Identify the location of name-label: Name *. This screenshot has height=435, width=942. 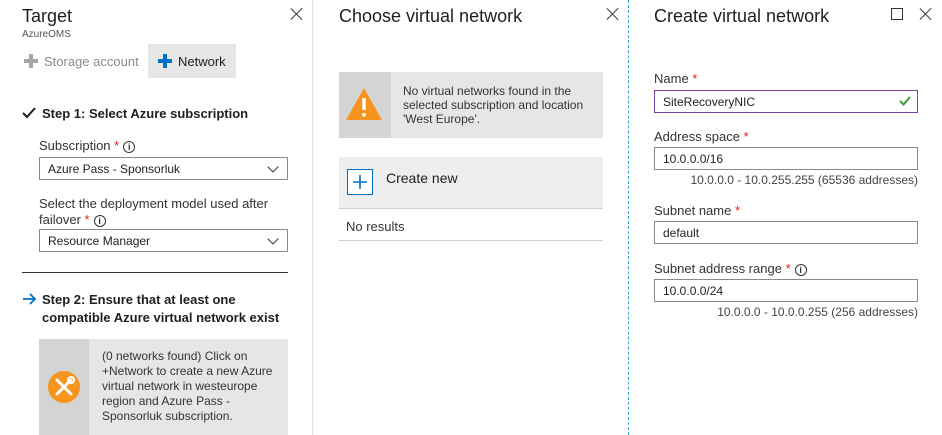
(676, 78).